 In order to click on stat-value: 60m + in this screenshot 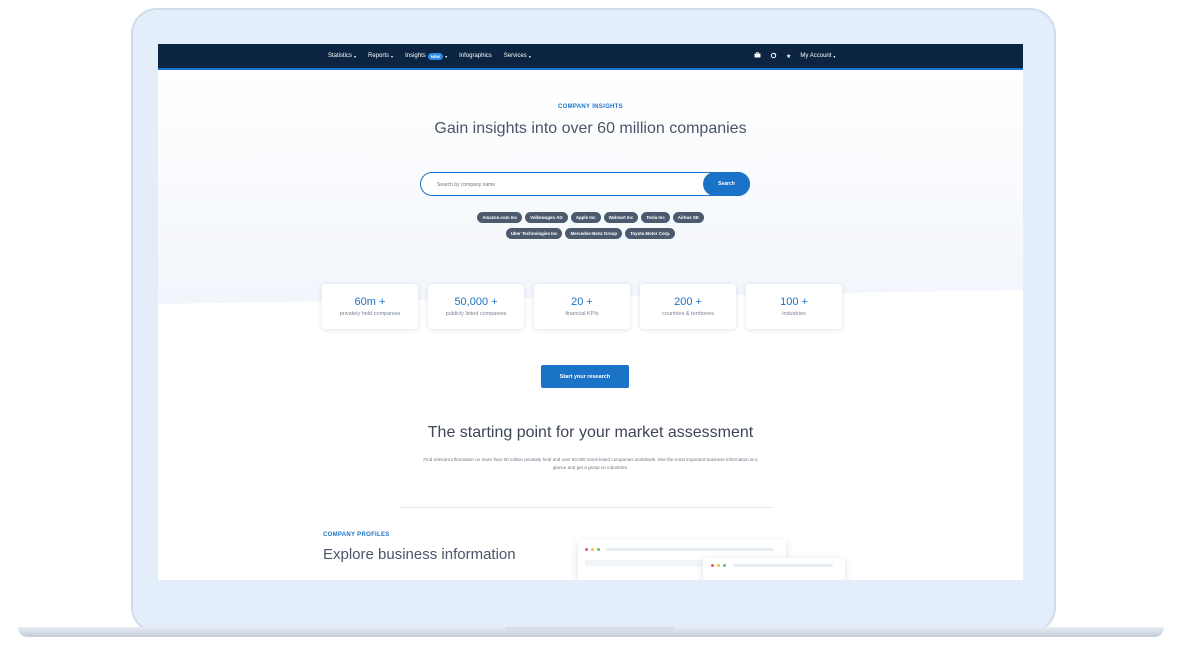, I will do `click(370, 302)`.